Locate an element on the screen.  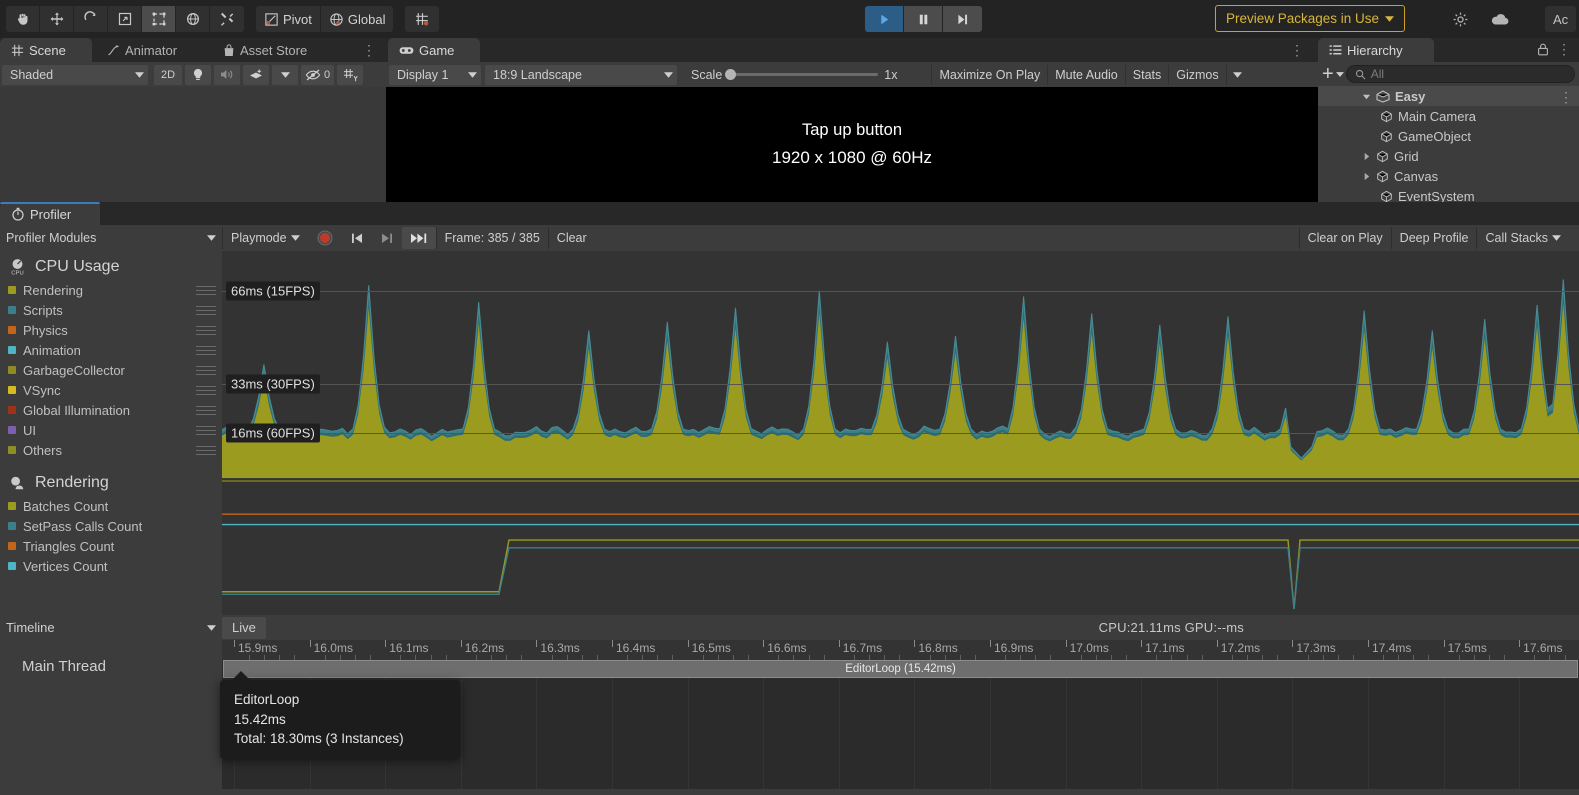
profiler-modules-dropdown: Profiler Modules is located at coordinates (111, 238).